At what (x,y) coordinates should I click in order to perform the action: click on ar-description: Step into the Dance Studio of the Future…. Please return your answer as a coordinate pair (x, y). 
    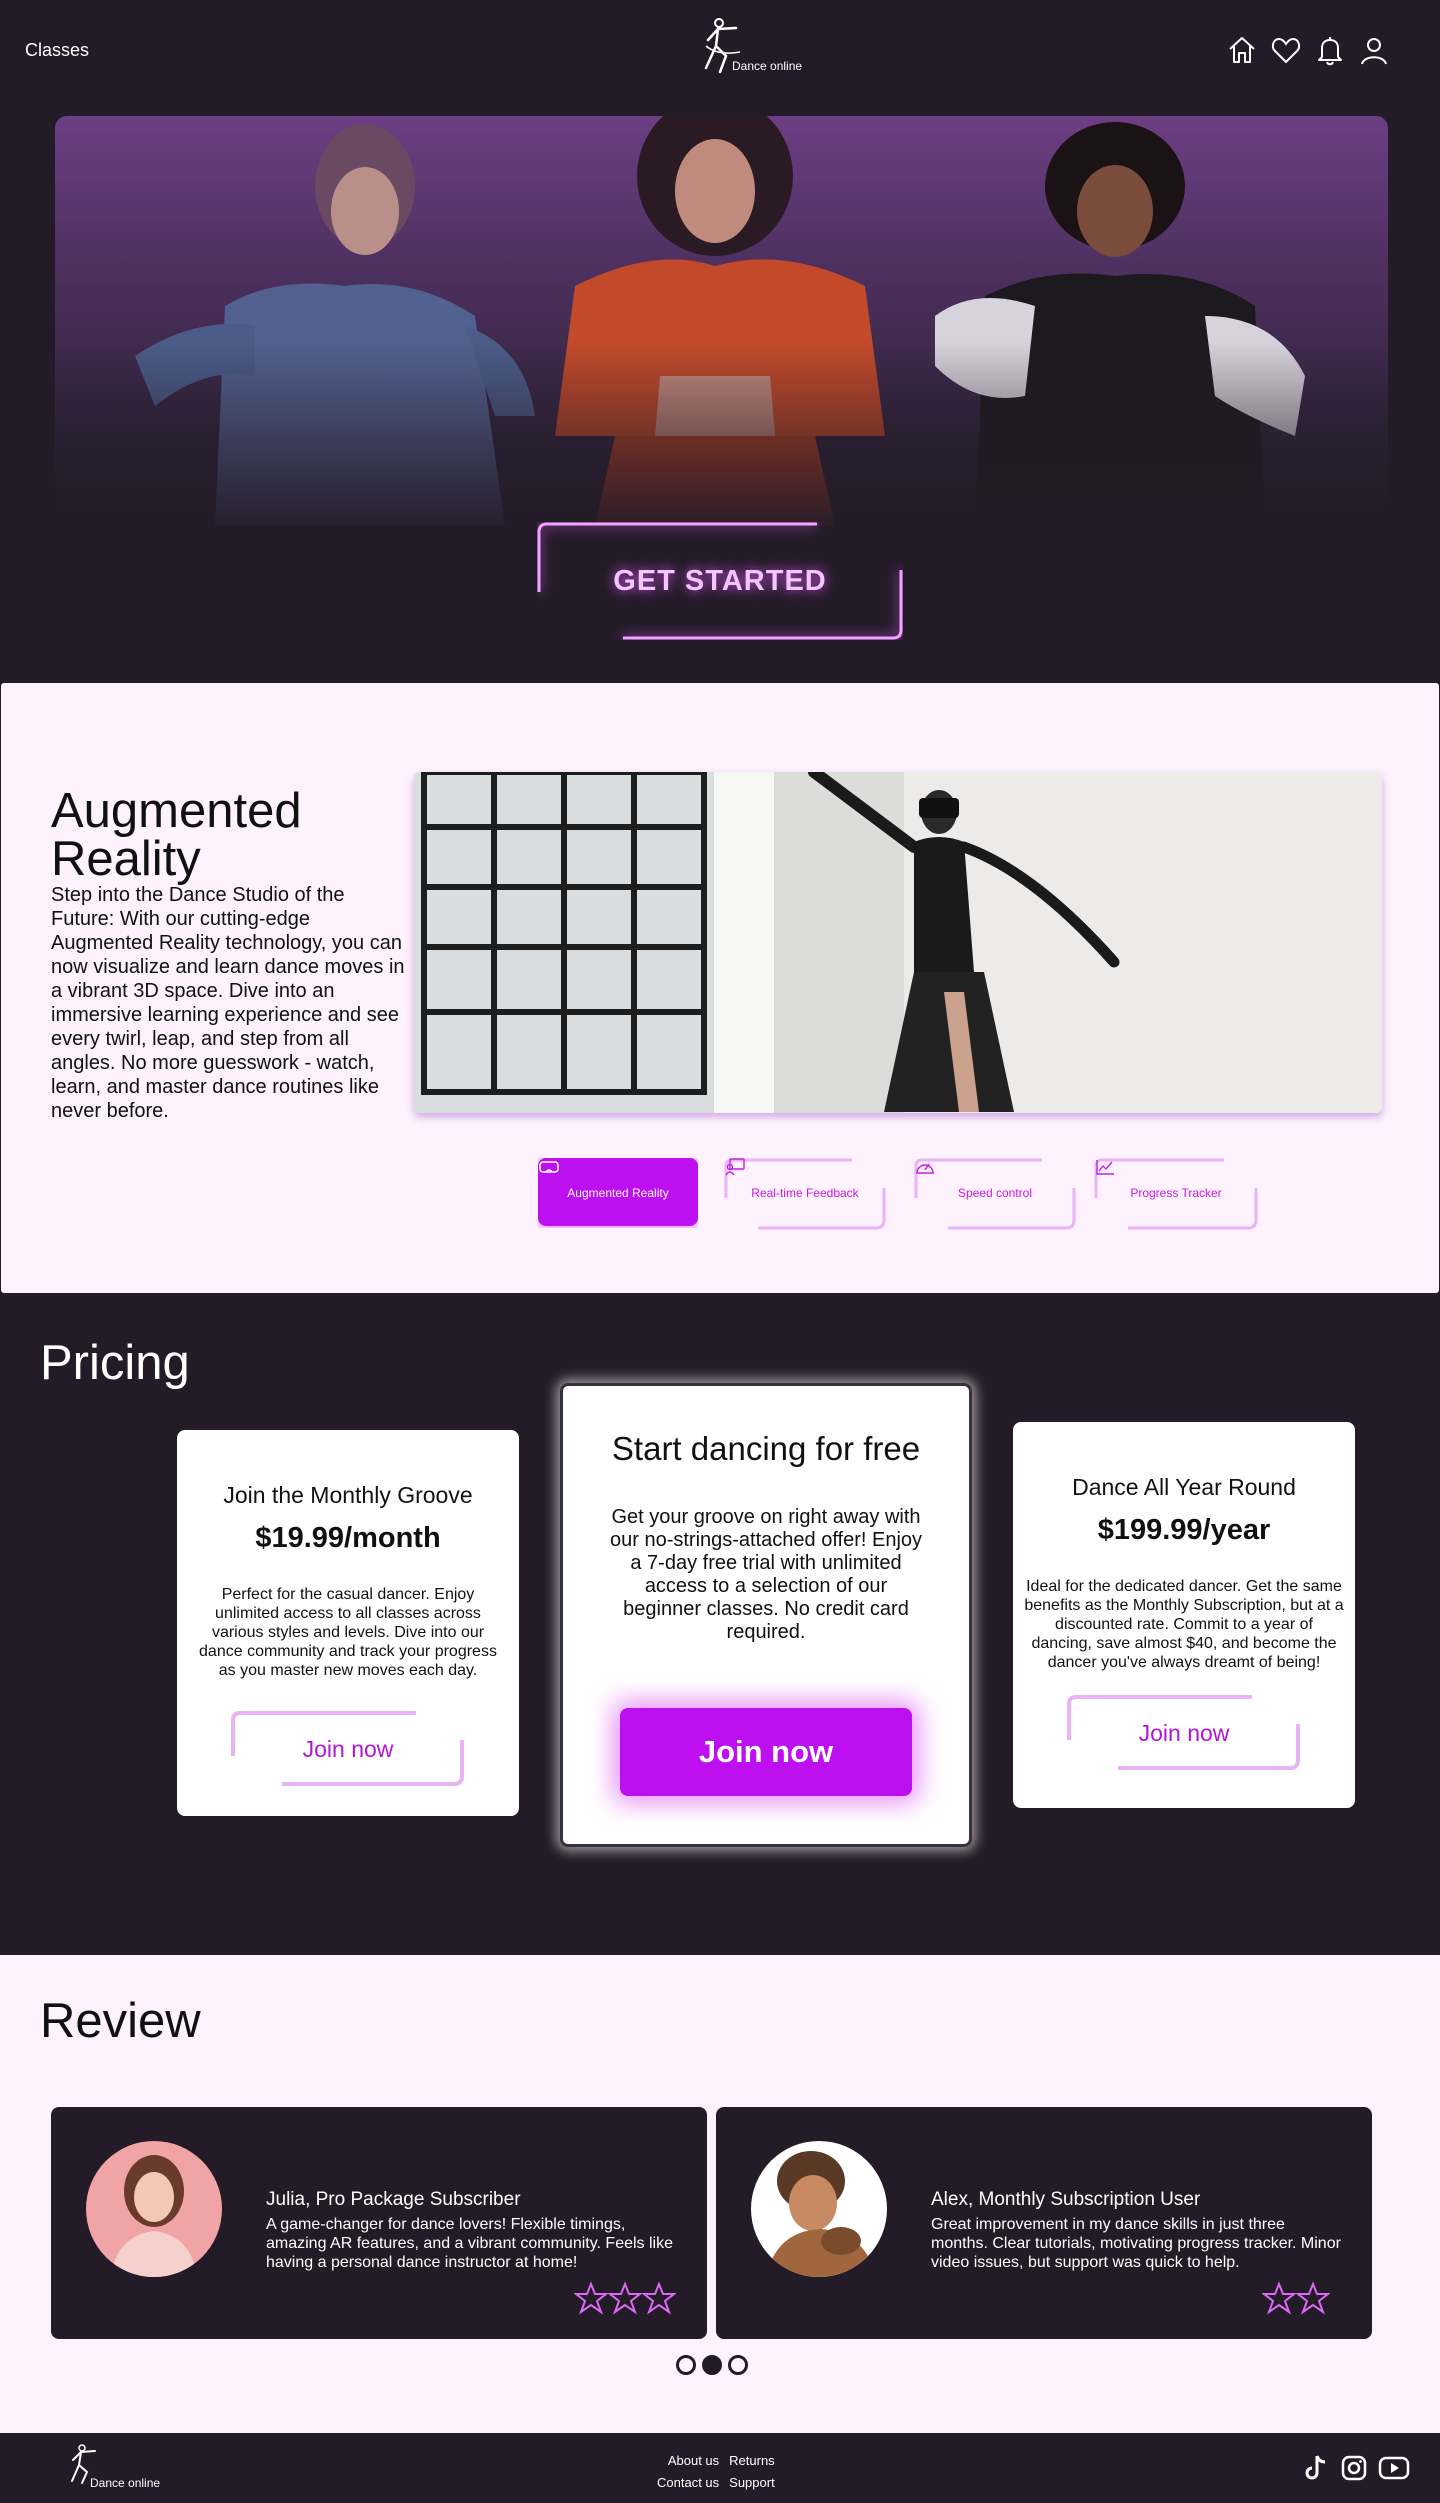
    Looking at the image, I should click on (228, 1003).